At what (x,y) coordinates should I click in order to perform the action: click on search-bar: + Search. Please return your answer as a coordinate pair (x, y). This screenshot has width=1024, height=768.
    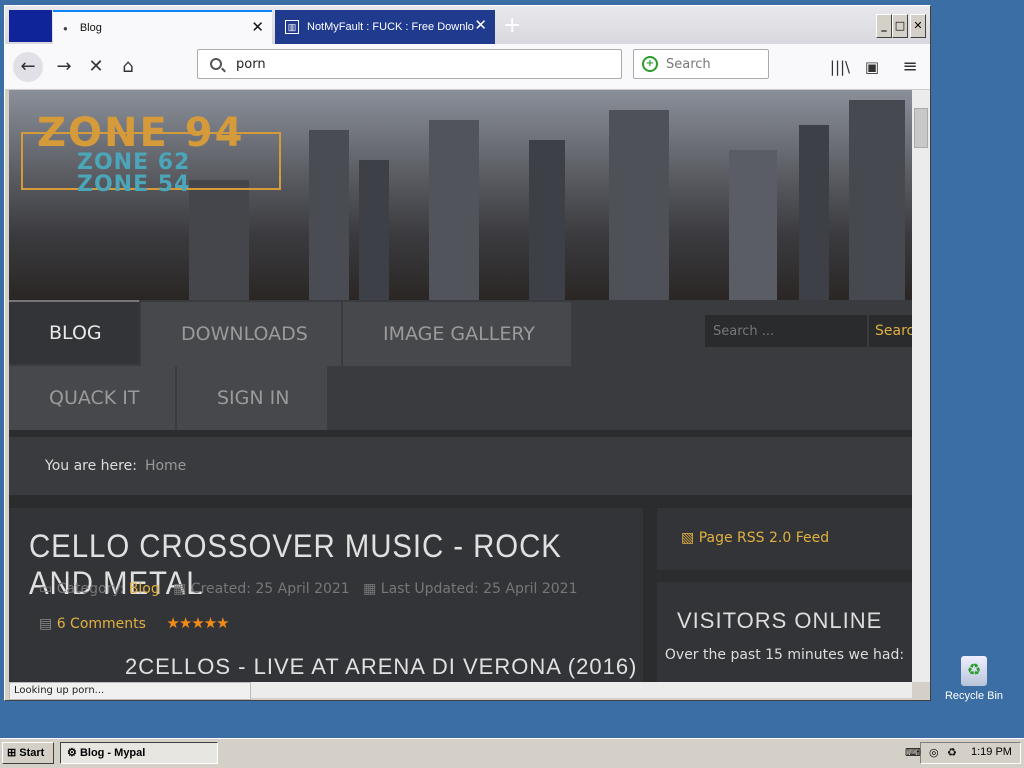
    Looking at the image, I should click on (701, 64).